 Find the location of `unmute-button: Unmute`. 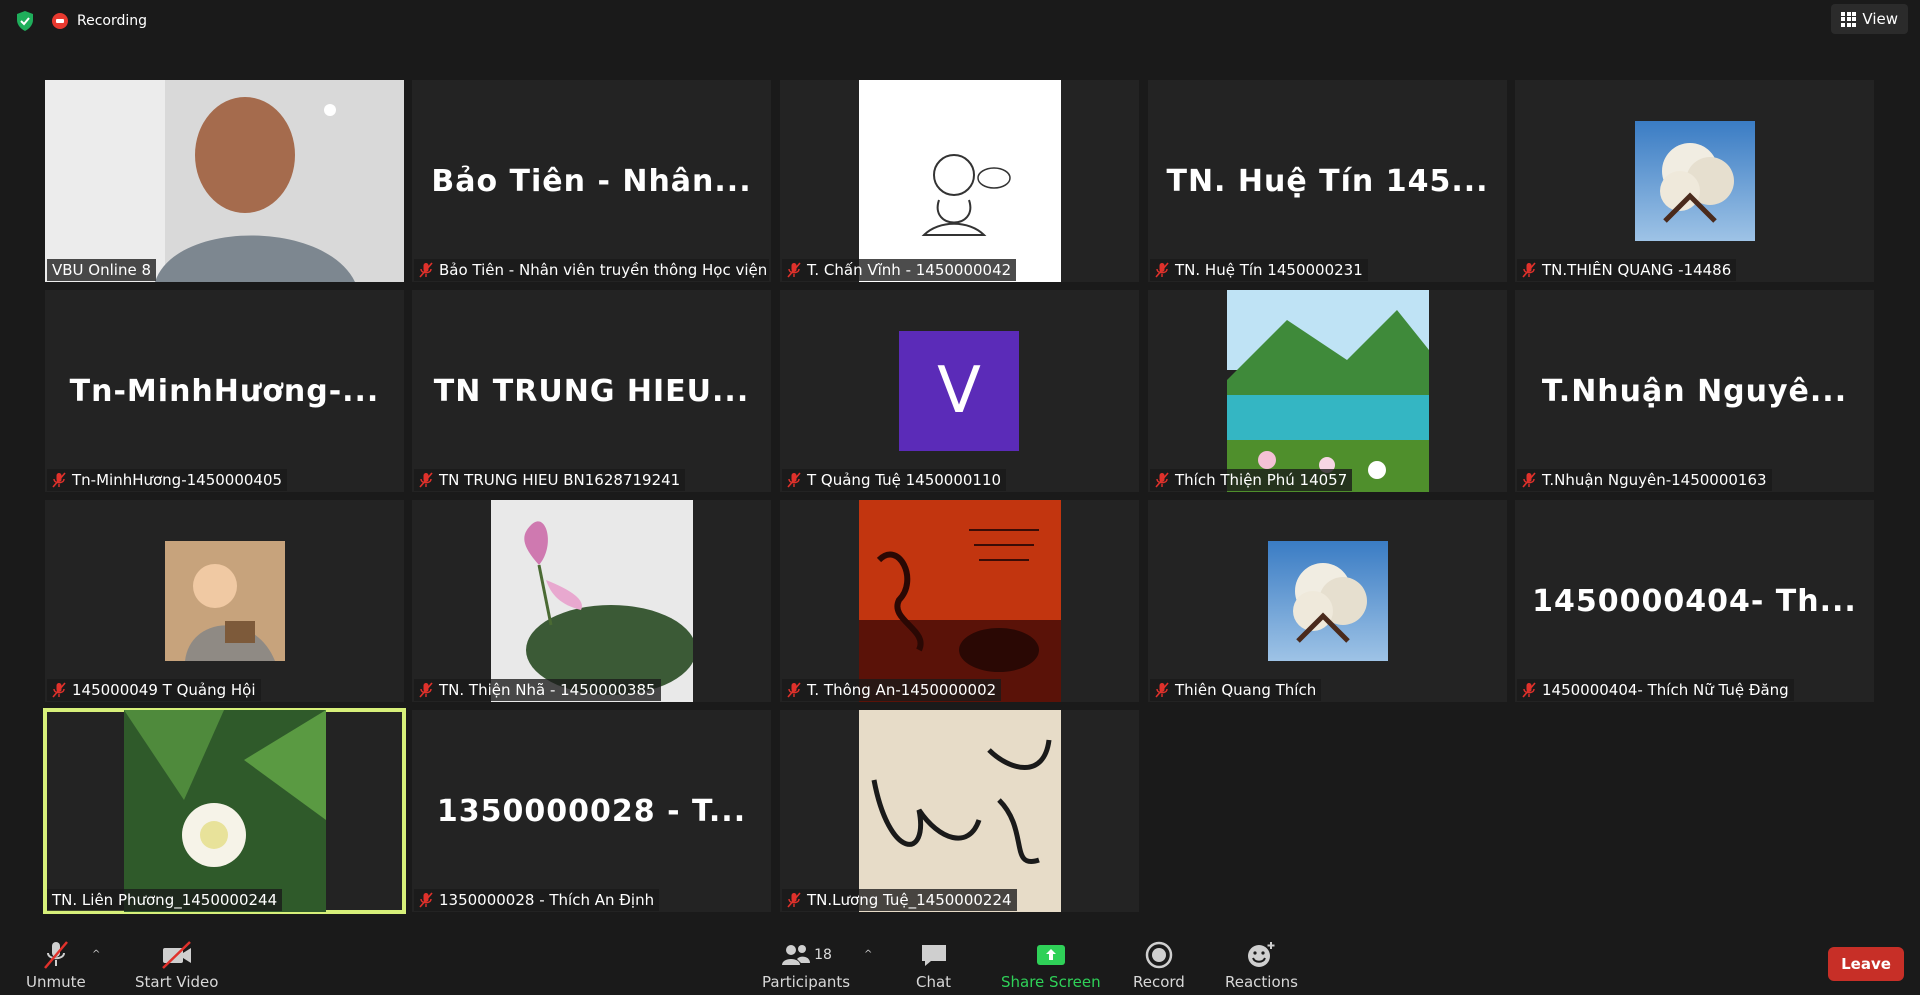

unmute-button: Unmute is located at coordinates (56, 964).